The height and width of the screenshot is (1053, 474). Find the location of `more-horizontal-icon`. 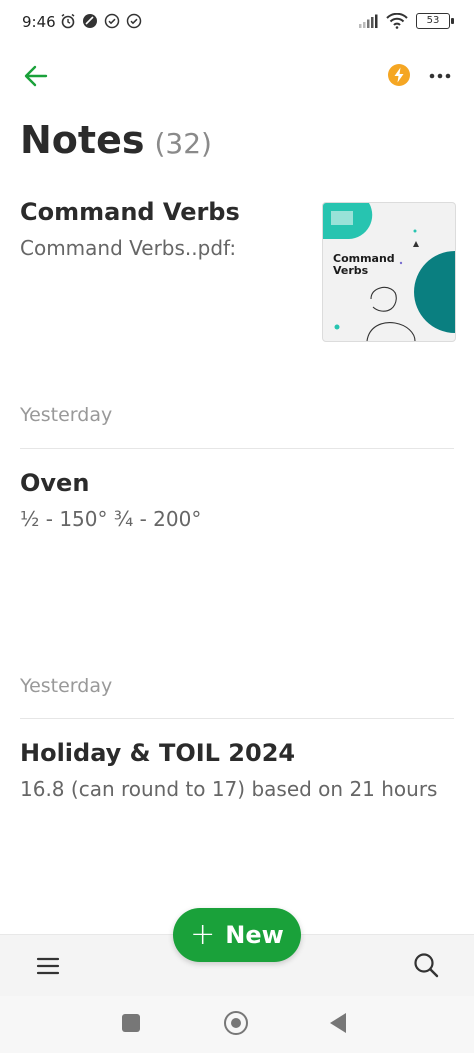

more-horizontal-icon is located at coordinates (440, 76).